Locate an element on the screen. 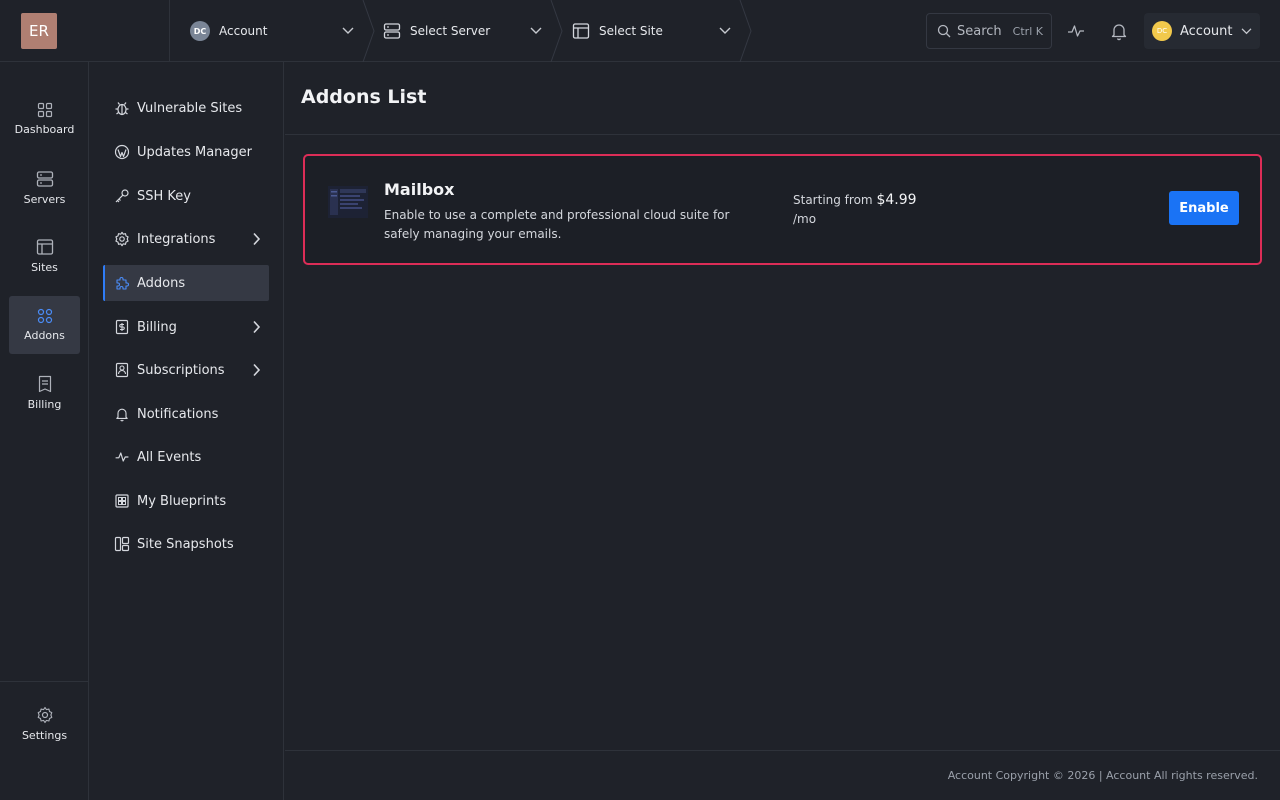 This screenshot has width=1280, height=800. rail-item-billing: Billing is located at coordinates (44, 393).